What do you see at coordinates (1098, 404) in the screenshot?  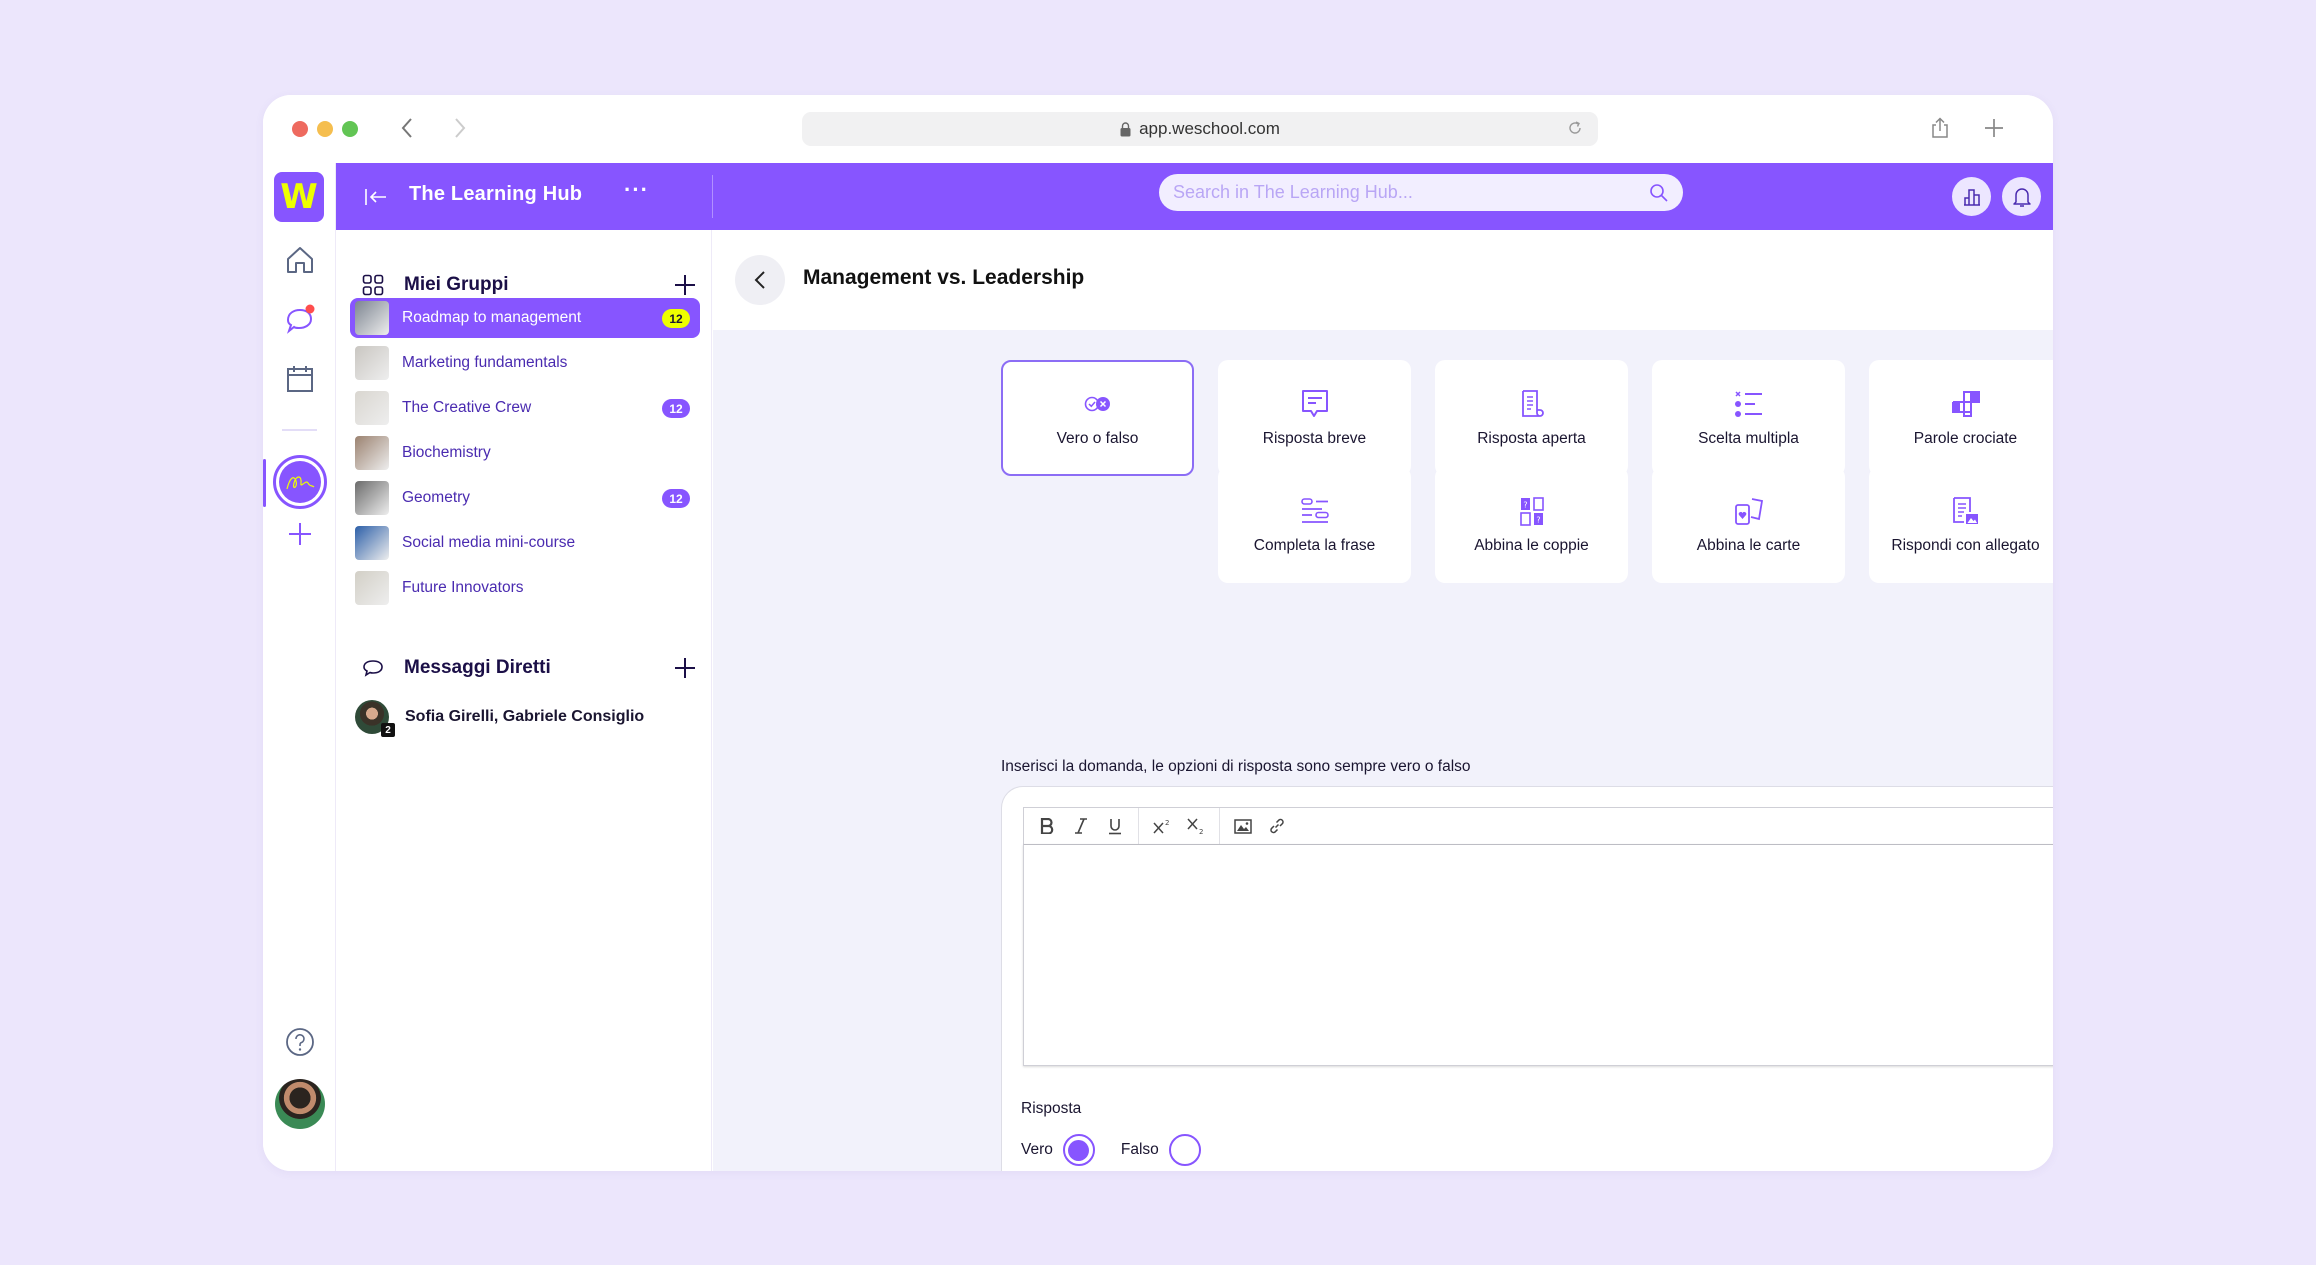 I see `true-false-icon` at bounding box center [1098, 404].